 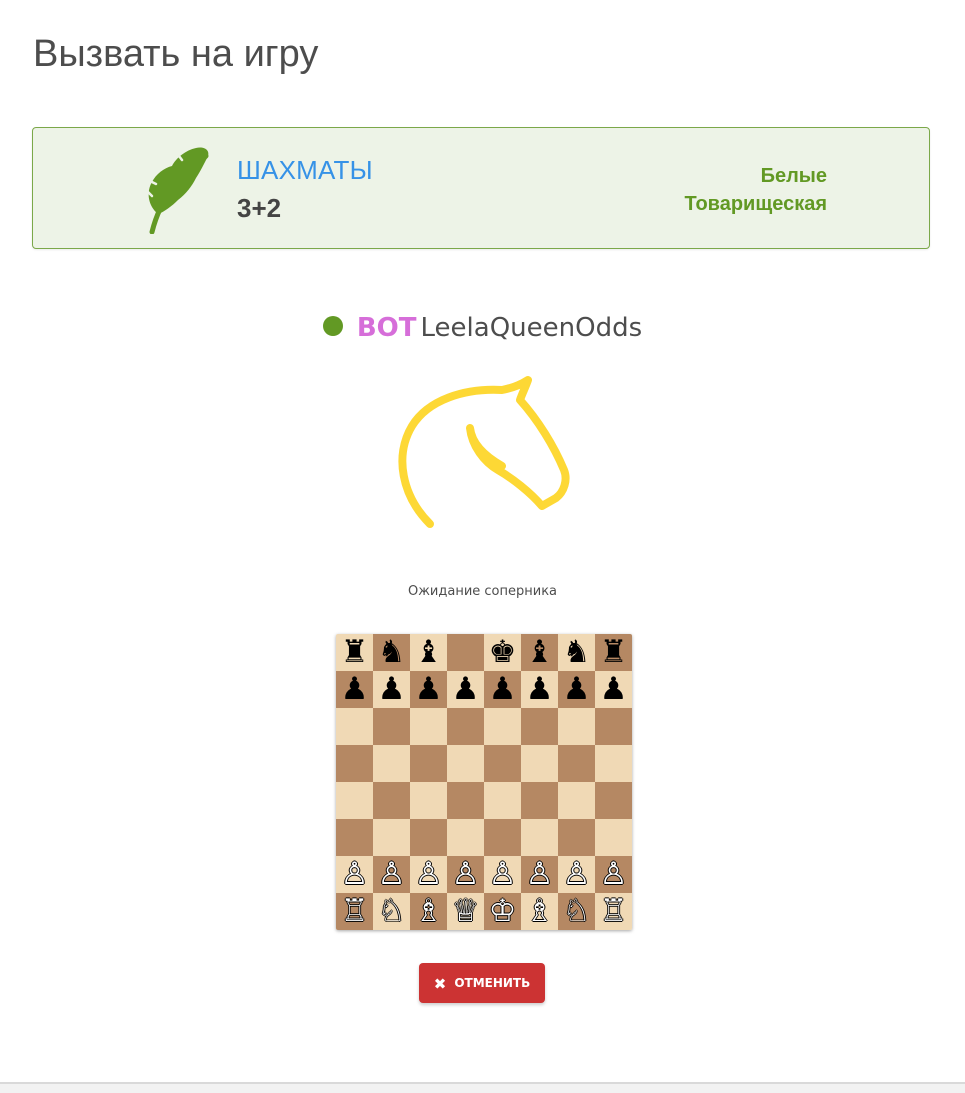 I want to click on chess-piece: ♕, so click(x=465, y=911).